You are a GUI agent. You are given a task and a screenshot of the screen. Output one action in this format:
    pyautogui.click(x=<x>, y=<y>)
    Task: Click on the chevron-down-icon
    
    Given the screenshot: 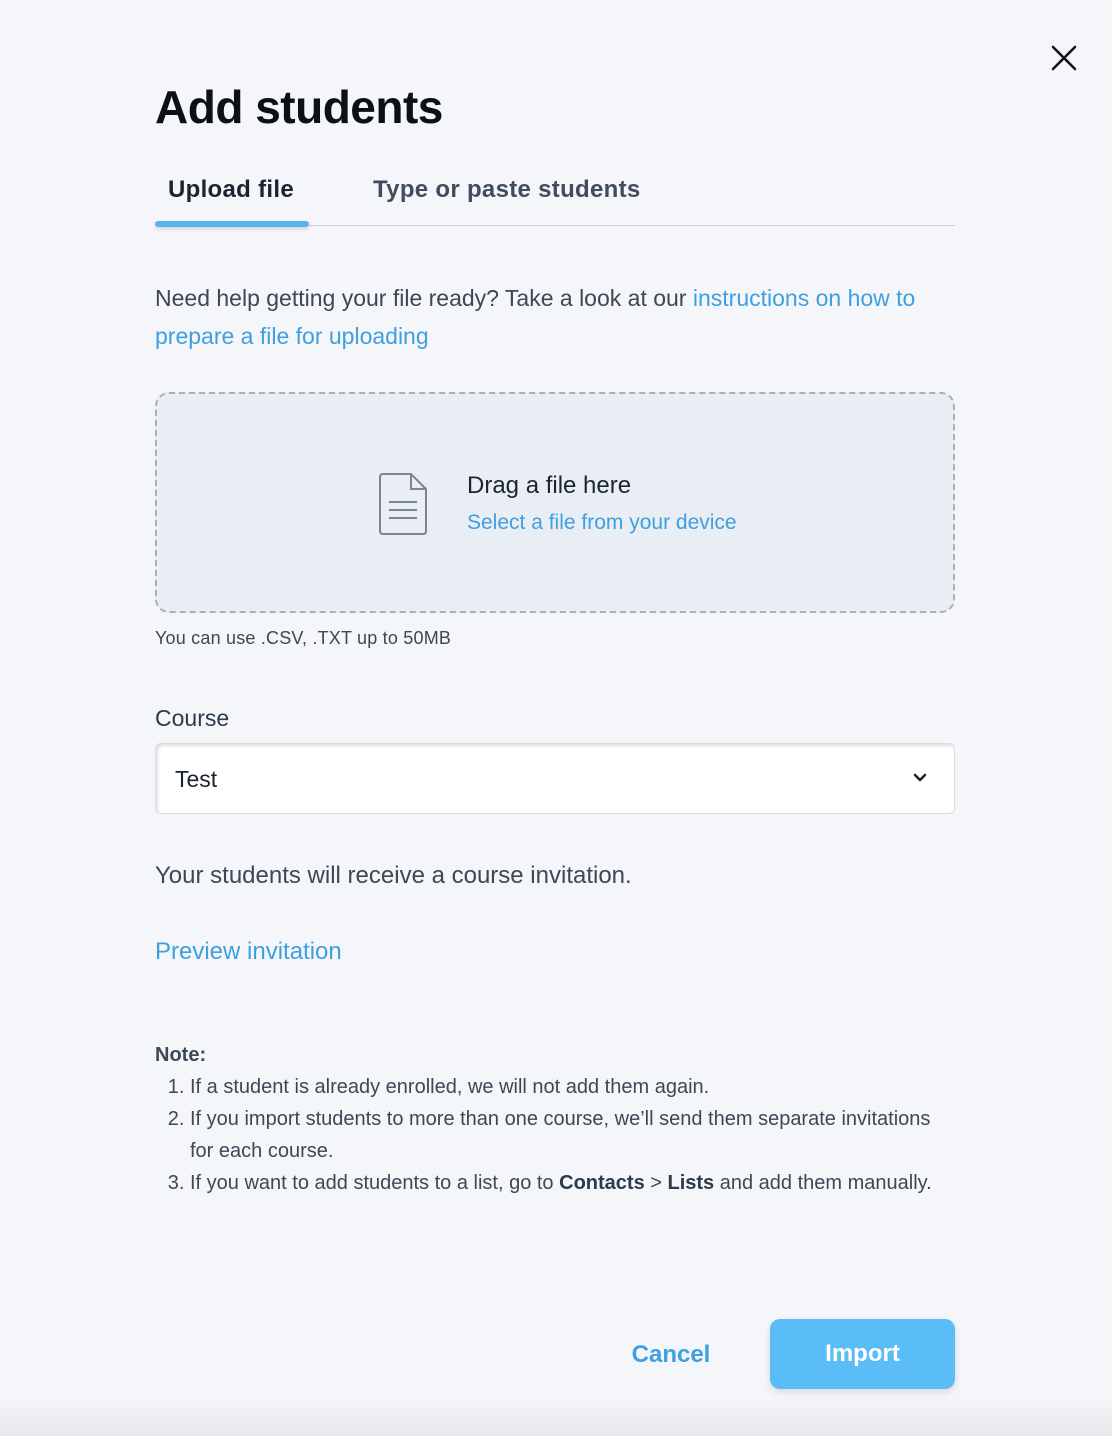 What is the action you would take?
    pyautogui.click(x=920, y=777)
    